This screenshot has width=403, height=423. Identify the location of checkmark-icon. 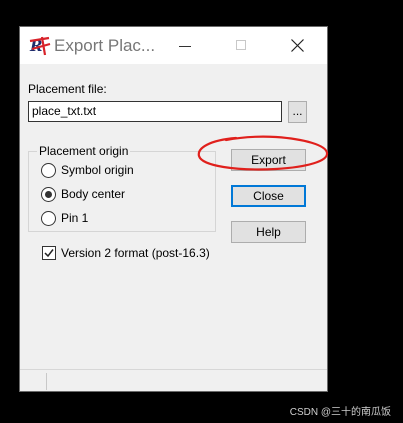
(49, 253).